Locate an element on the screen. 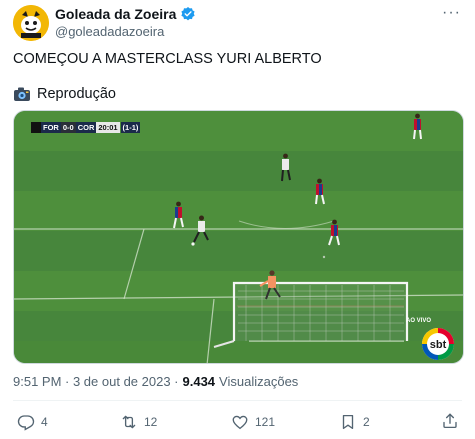  tweet-text: COMEÇOU A MASTERCLASS YURI ALBERTO is located at coordinates (167, 59).